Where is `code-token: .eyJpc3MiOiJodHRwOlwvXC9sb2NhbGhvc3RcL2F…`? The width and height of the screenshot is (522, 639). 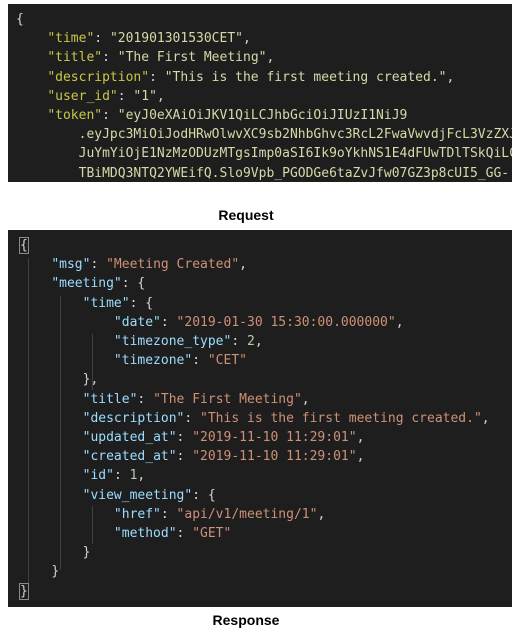 code-token: .eyJpc3MiOiJodHRwOlwvXC9sb2NhbGhvc3RcL2F… is located at coordinates (295, 135).